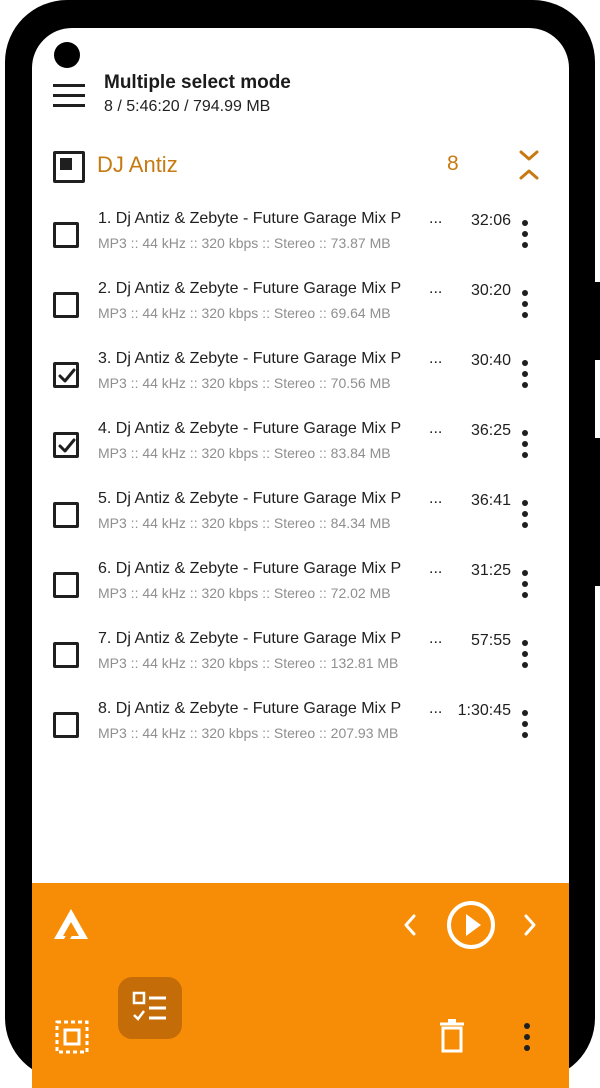 The height and width of the screenshot is (1088, 600). What do you see at coordinates (527, 1038) in the screenshot?
I see `bottom-more-icon` at bounding box center [527, 1038].